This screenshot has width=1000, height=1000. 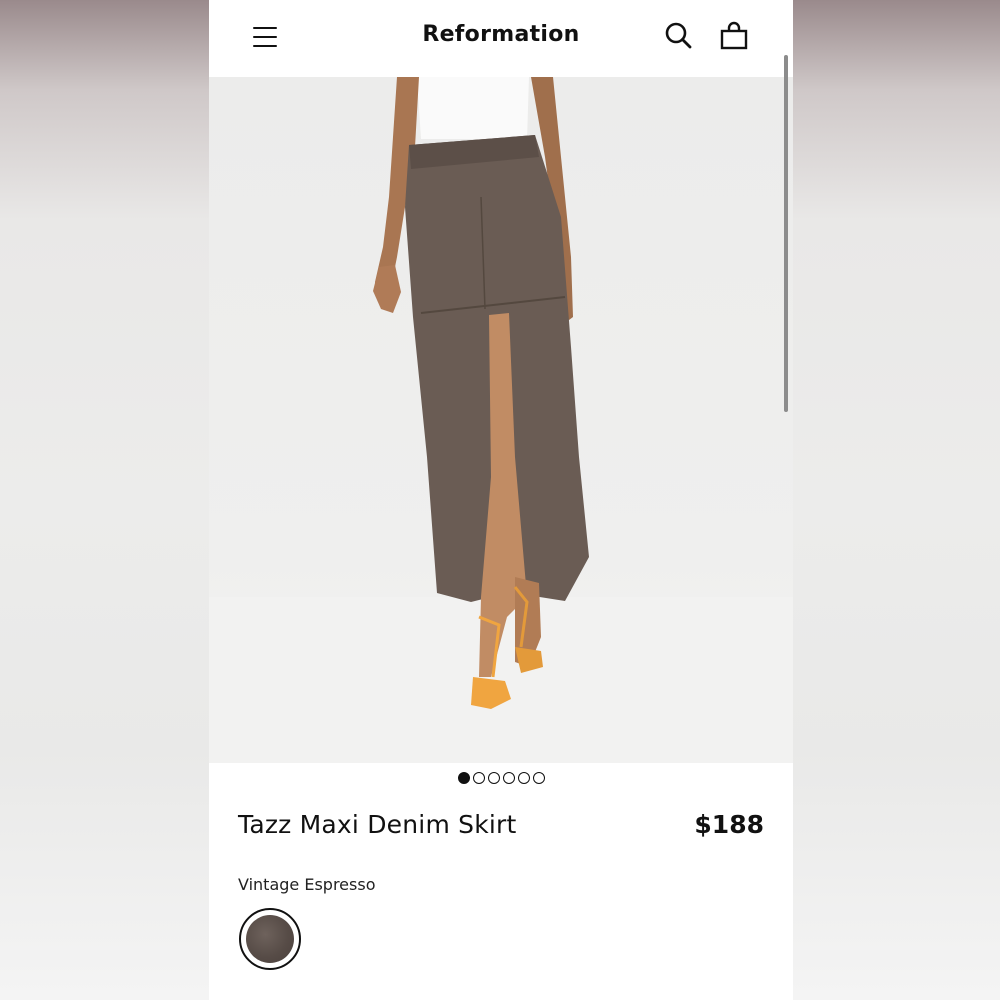 What do you see at coordinates (679, 36) in the screenshot?
I see `search-icon` at bounding box center [679, 36].